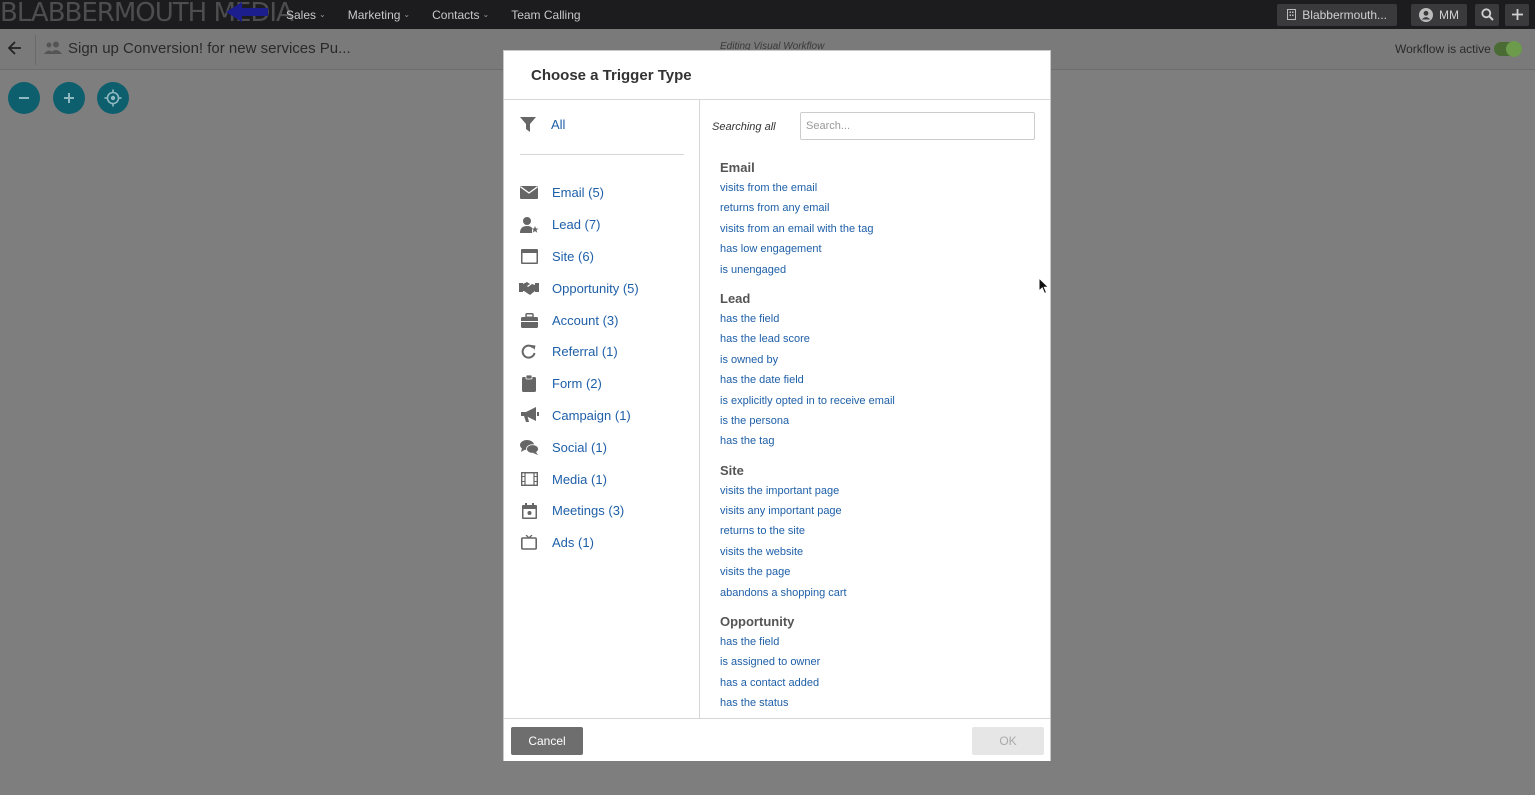 Image resolution: width=1535 pixels, height=795 pixels. I want to click on category-label: Campaign (1), so click(591, 415).